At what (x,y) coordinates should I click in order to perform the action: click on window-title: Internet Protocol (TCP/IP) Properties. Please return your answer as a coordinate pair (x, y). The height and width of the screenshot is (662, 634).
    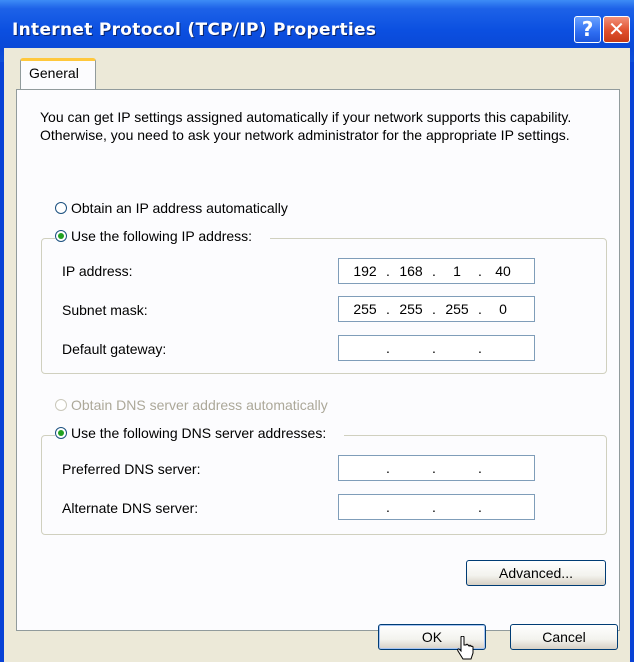
    Looking at the image, I should click on (194, 30).